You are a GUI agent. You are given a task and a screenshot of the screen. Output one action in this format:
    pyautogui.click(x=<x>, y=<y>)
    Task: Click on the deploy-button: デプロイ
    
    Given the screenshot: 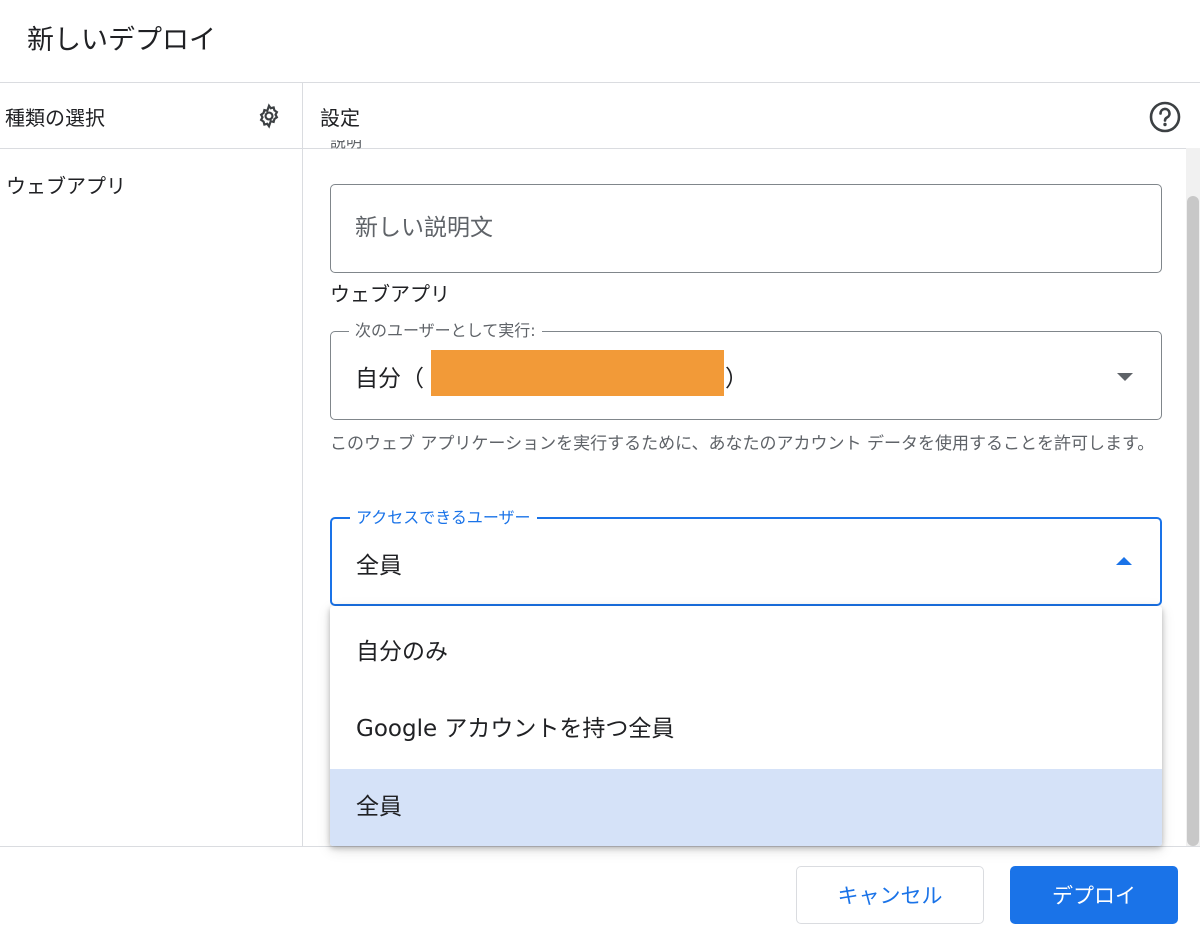 What is the action you would take?
    pyautogui.click(x=1094, y=895)
    